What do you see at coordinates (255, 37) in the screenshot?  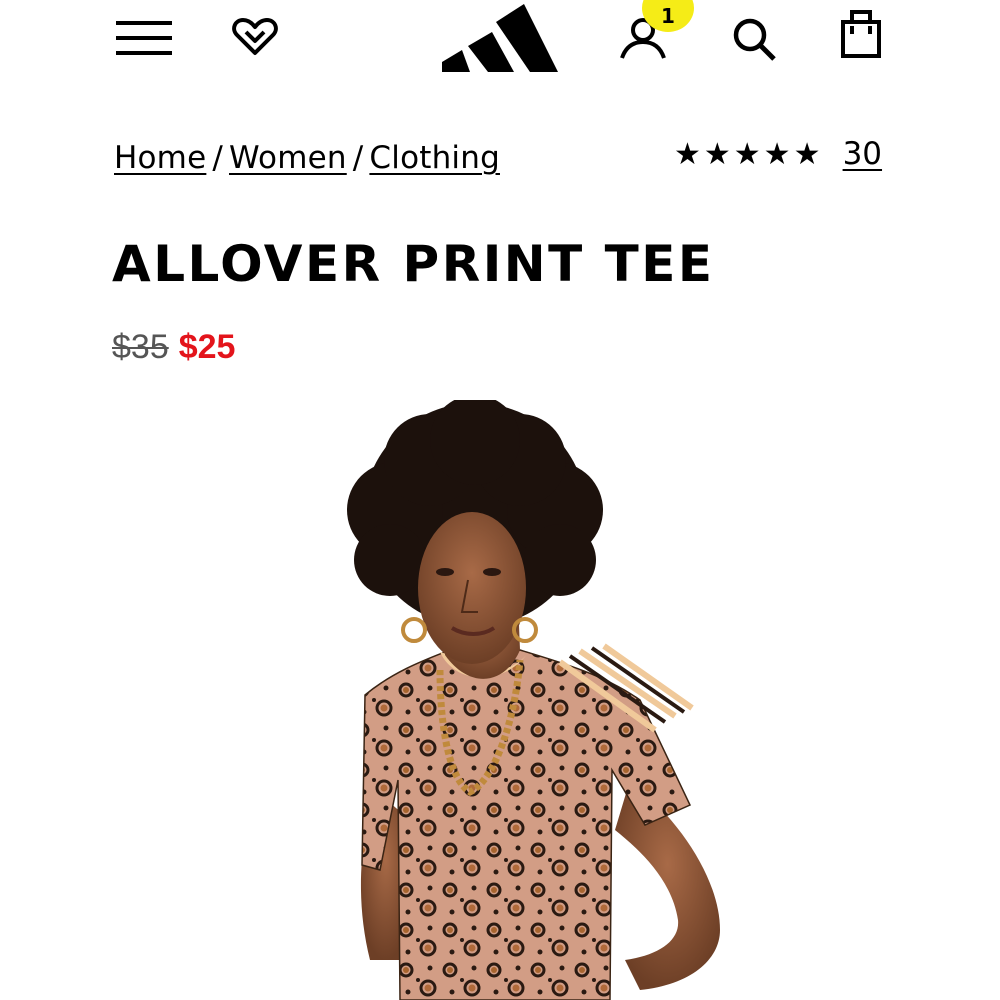 I see `heart-icon` at bounding box center [255, 37].